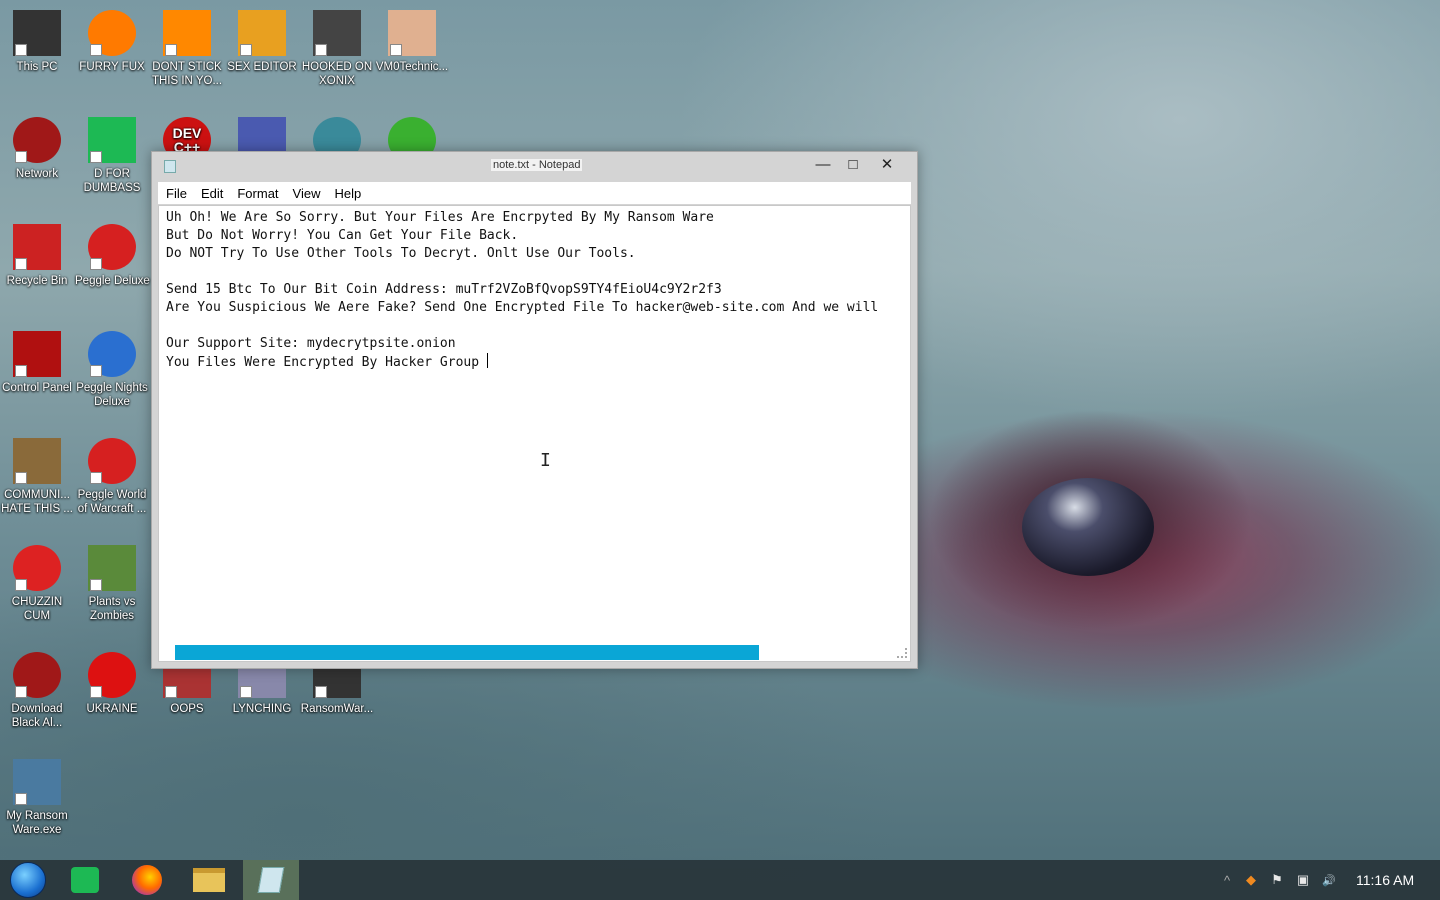 This screenshot has height=900, width=1440. What do you see at coordinates (1385, 880) in the screenshot?
I see `clock: 11:16 AM` at bounding box center [1385, 880].